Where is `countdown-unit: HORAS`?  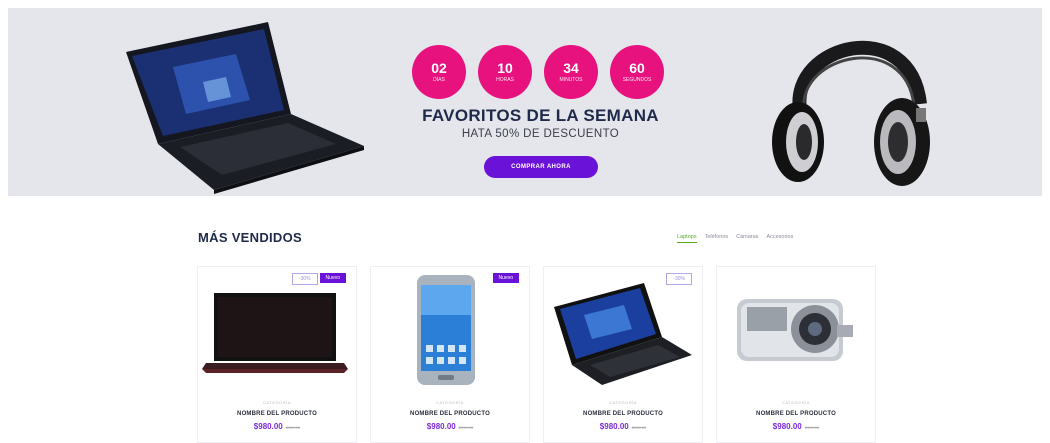
countdown-unit: HORAS is located at coordinates (505, 80).